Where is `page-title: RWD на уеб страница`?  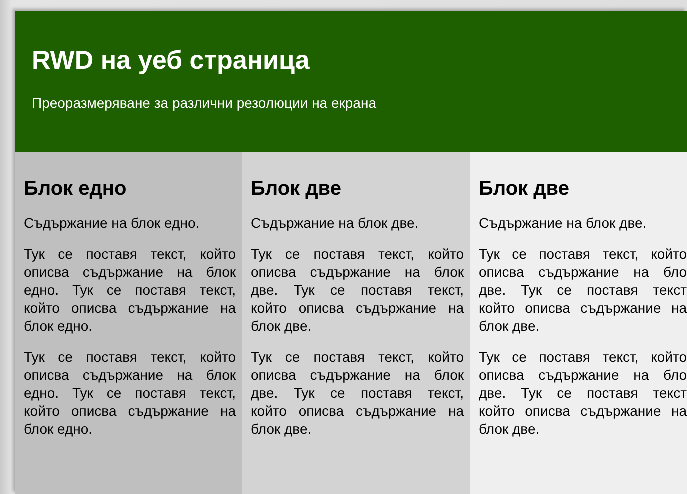
page-title: RWD на уеб страница is located at coordinates (171, 60).